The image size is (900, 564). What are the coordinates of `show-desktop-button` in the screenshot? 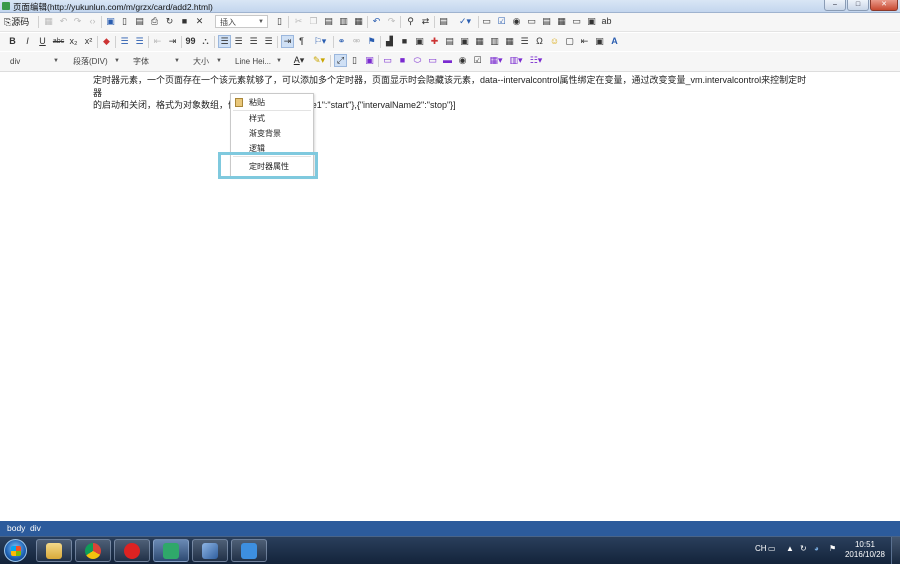 It's located at (895, 550).